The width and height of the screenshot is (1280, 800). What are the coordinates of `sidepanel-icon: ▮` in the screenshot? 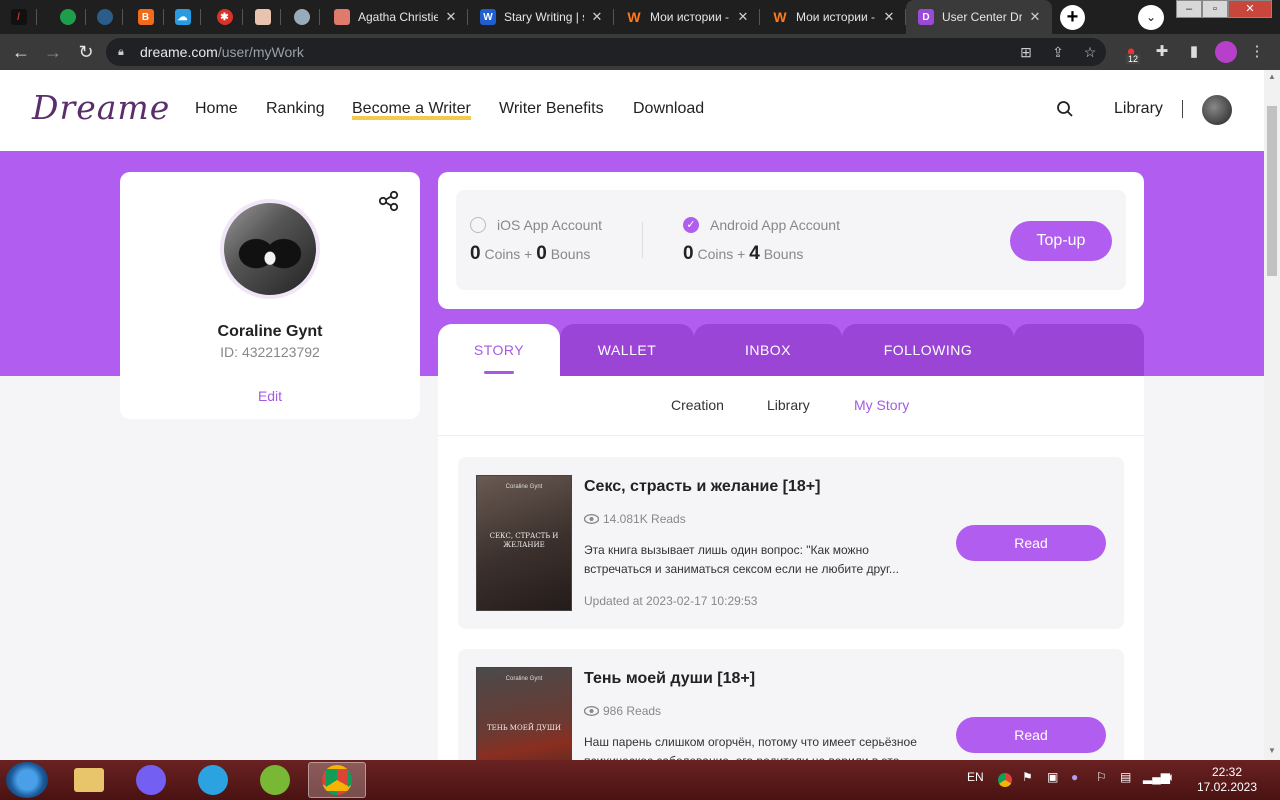 It's located at (1194, 52).